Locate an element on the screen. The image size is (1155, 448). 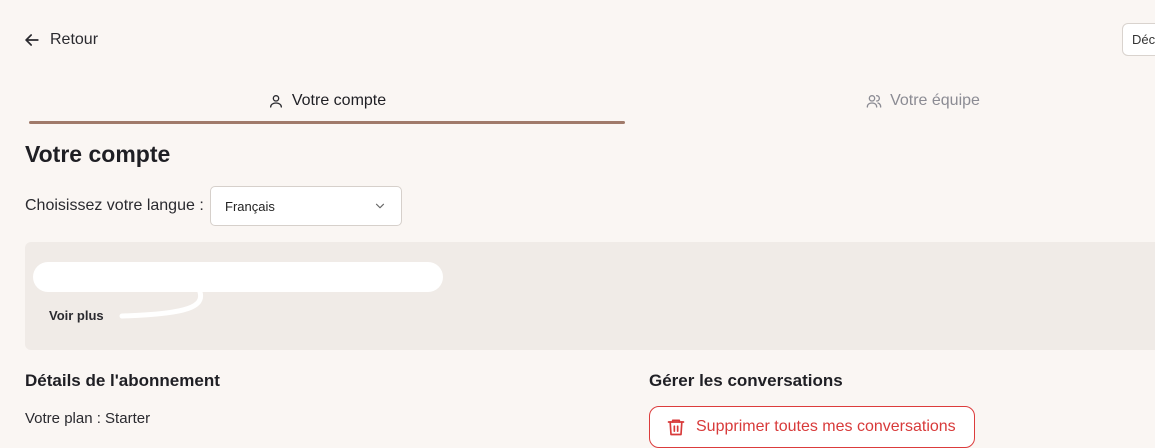
subscription-title: Détails de l'abonnement is located at coordinates (122, 380).